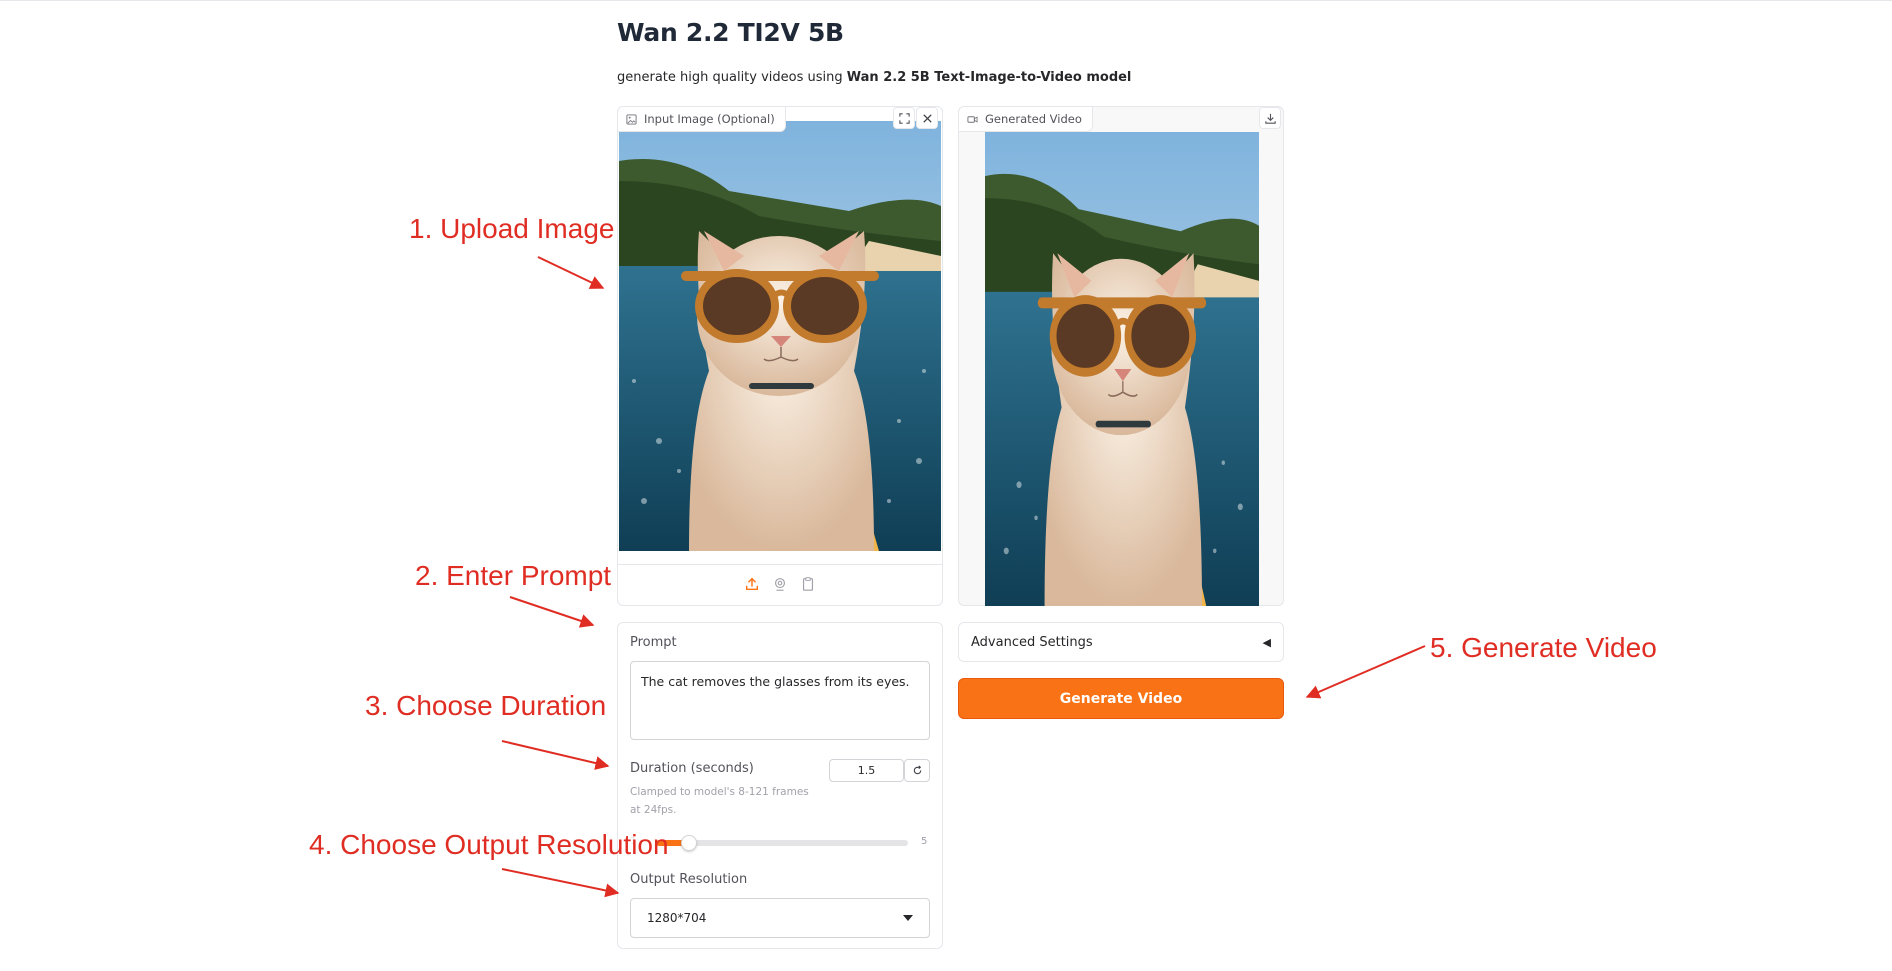 This screenshot has height=971, width=1892. Describe the element at coordinates (1032, 642) in the screenshot. I see `advanced-settings-label: Advanced Settings` at that location.